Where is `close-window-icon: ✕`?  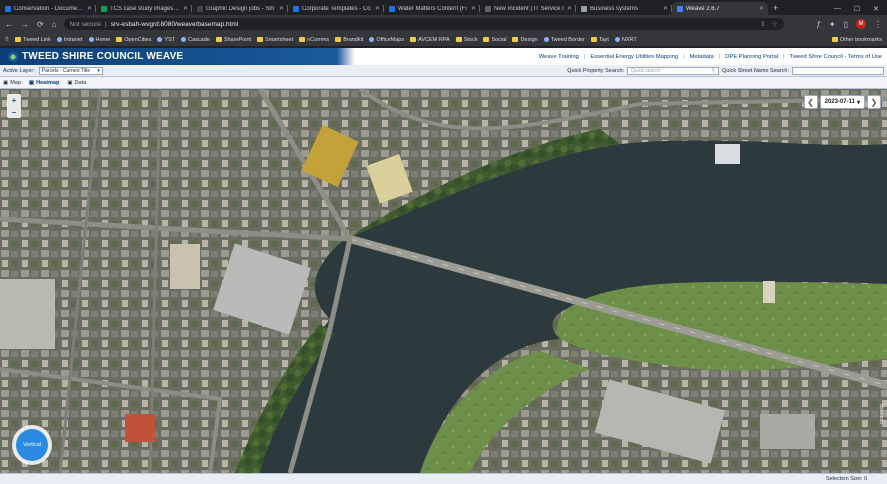 close-window-icon: ✕ is located at coordinates (876, 9).